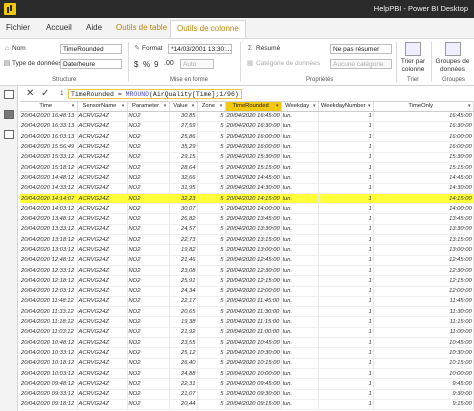 This screenshot has height=411, width=474. Describe the element at coordinates (49, 363) in the screenshot. I see `table-cell: 20/04/2020 10:18:12` at that location.